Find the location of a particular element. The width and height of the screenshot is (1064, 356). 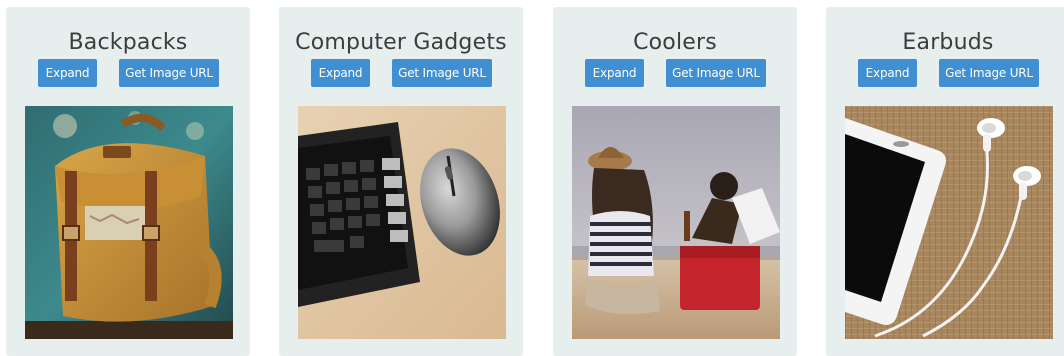

card-title: Computer Gadgets is located at coordinates (401, 42).